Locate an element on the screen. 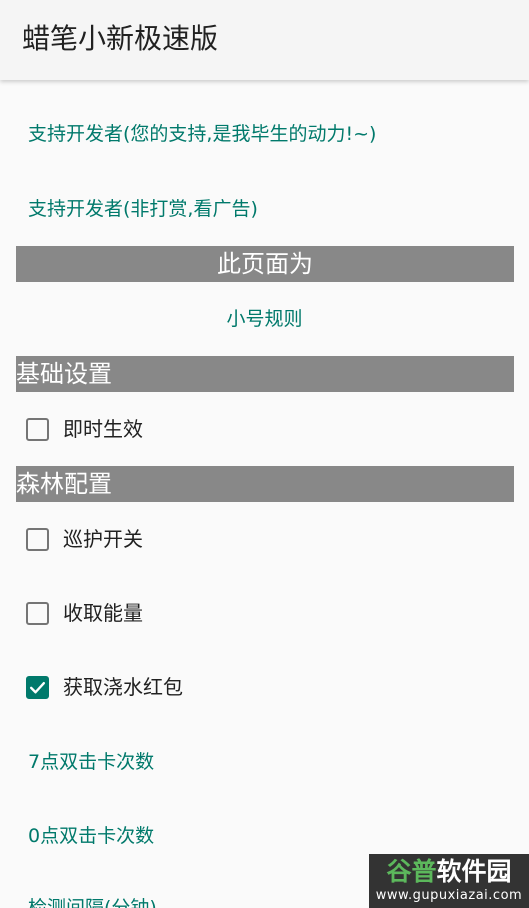 The image size is (529, 908). water-redpacket-checkbox-row: 获取浇水红包 is located at coordinates (104, 687).